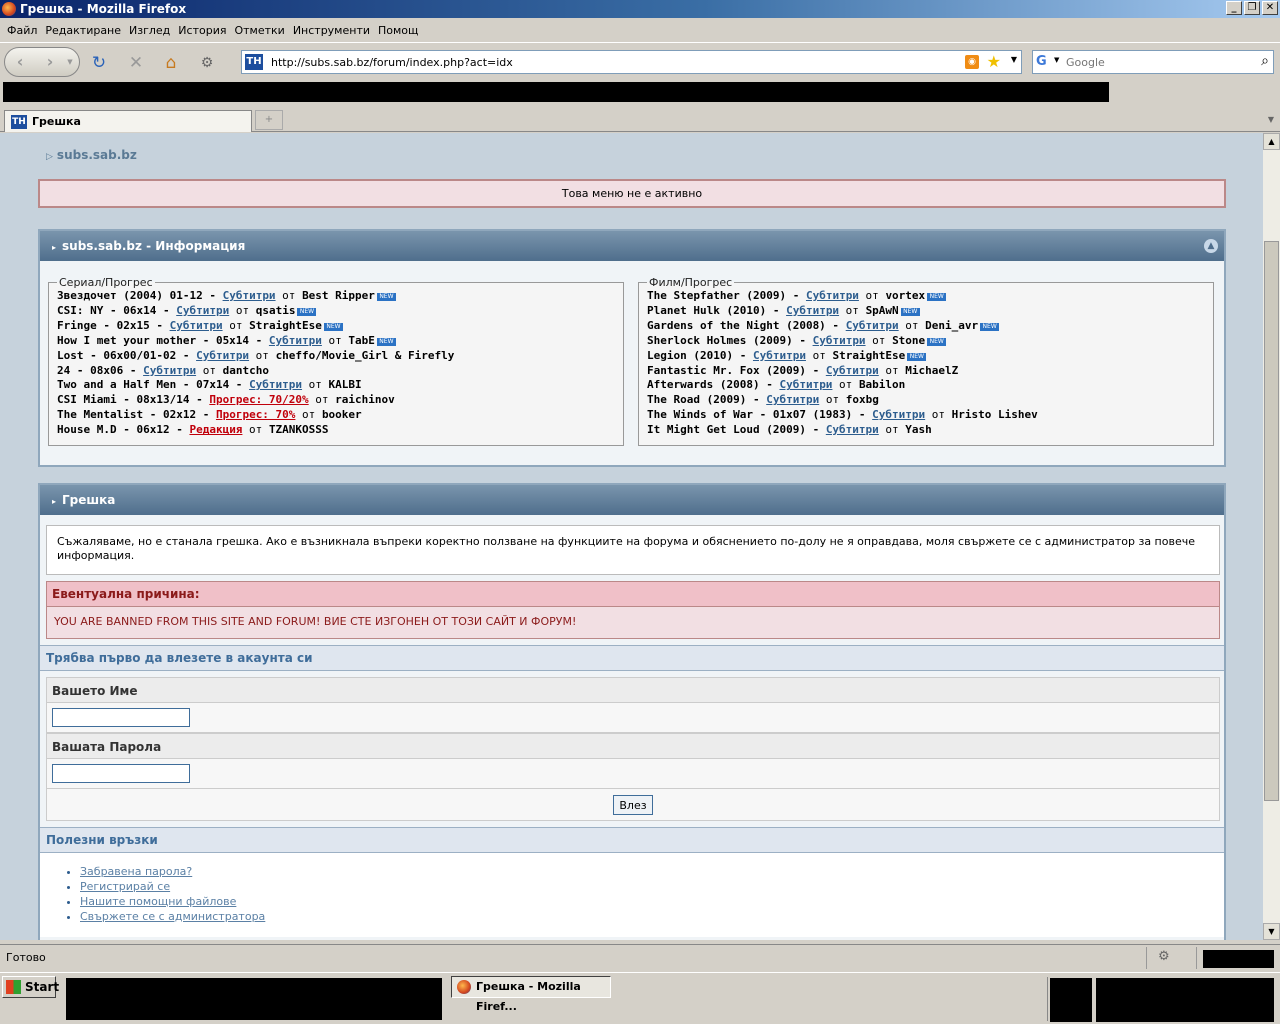 Image resolution: width=1280 pixels, height=1024 pixels. Describe the element at coordinates (56, 121) in the screenshot. I see `tab-title: Грешка` at that location.